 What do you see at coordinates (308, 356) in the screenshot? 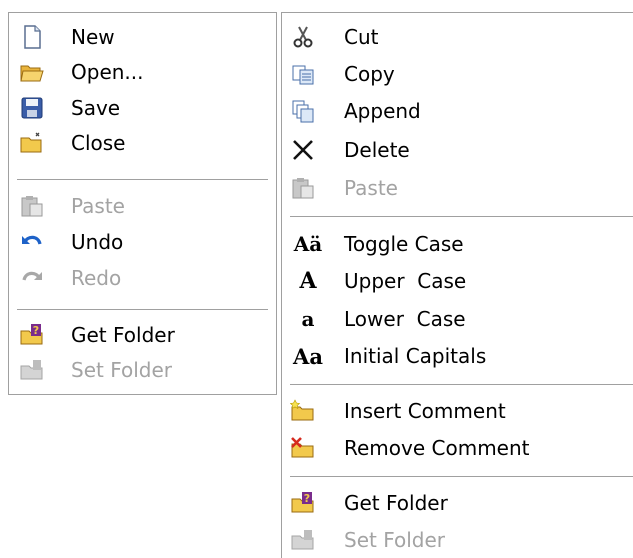
I see `initial-caps-icon: Aa` at bounding box center [308, 356].